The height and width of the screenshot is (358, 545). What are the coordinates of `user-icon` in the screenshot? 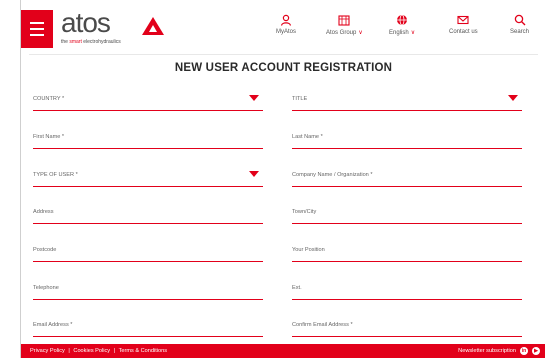 It's located at (286, 20).